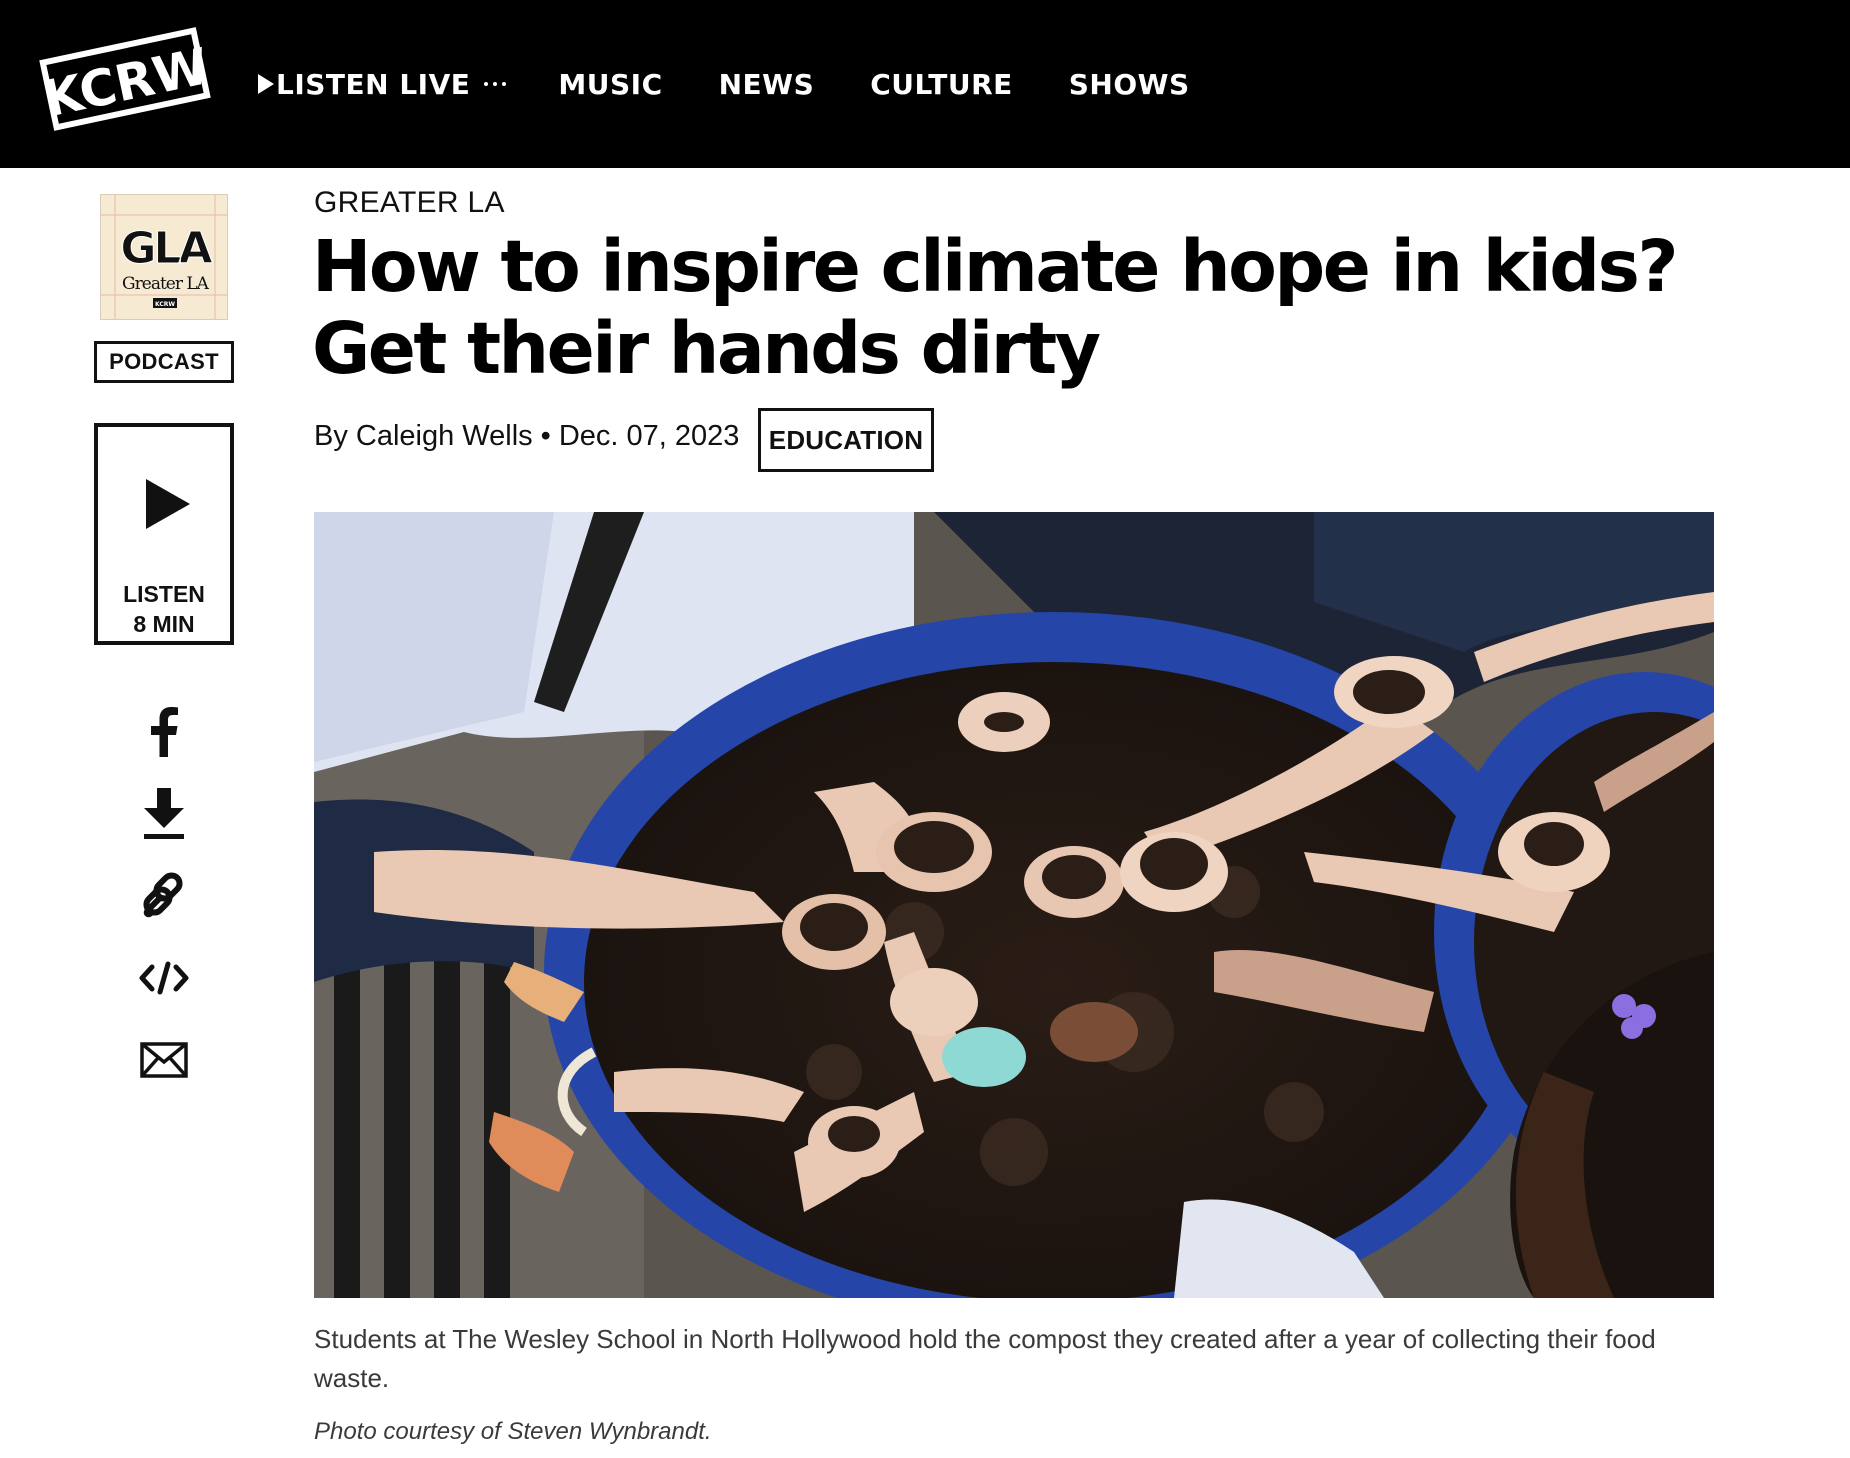 The width and height of the screenshot is (1850, 1458). What do you see at coordinates (164, 814) in the screenshot?
I see `download-icon` at bounding box center [164, 814].